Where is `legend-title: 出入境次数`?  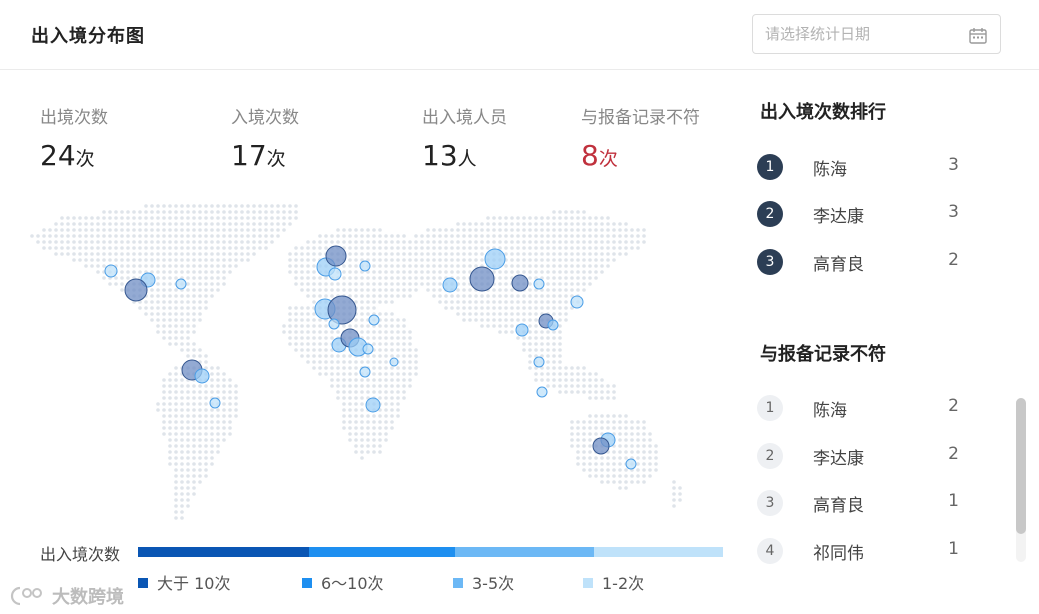 legend-title: 出入境次数 is located at coordinates (80, 554).